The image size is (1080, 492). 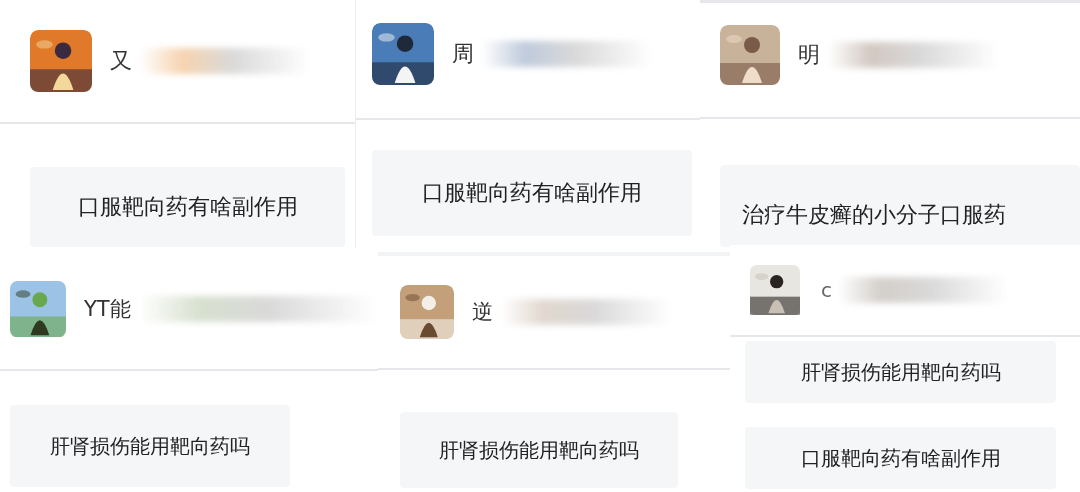 I want to click on user-name: 逆, so click(x=482, y=312).